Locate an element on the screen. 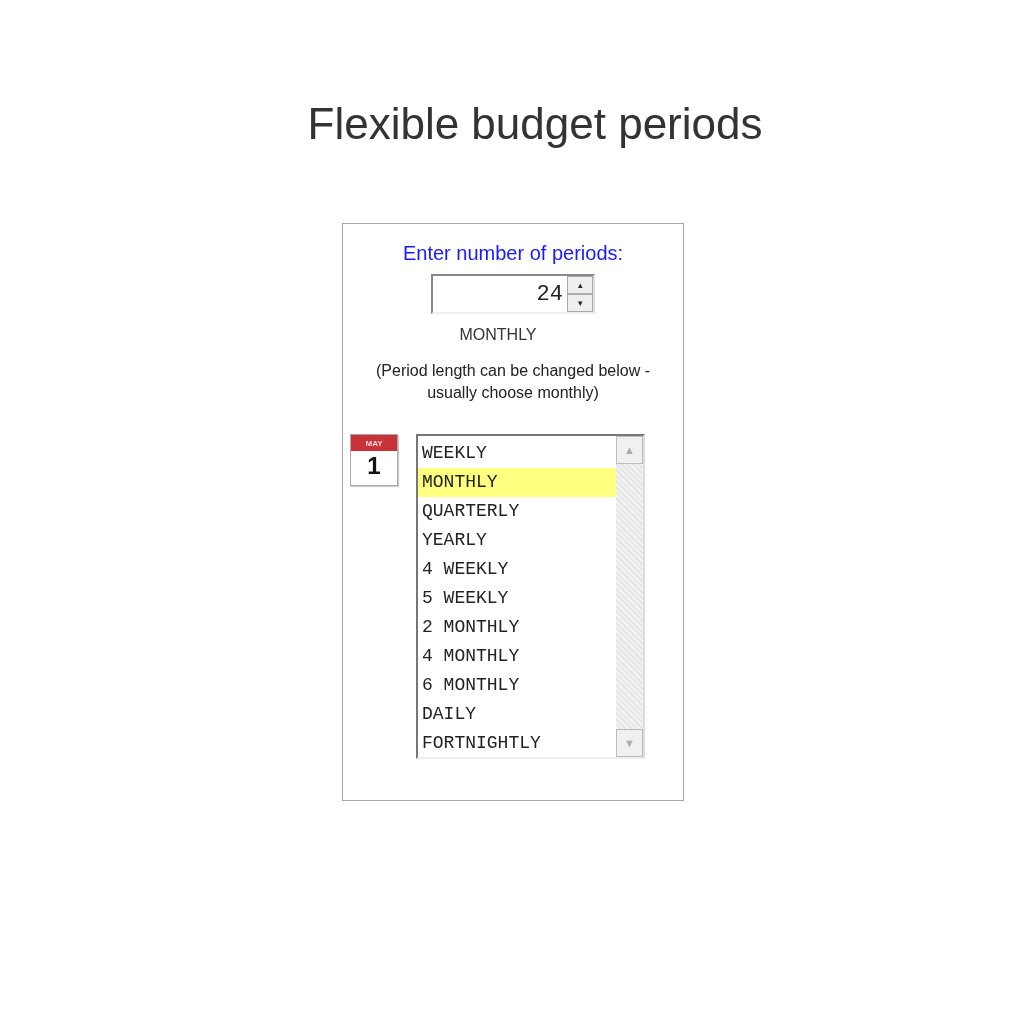 Image resolution: width=1024 pixels, height=1024 pixels. prompt-label: Enter number of periods: is located at coordinates (513, 253).